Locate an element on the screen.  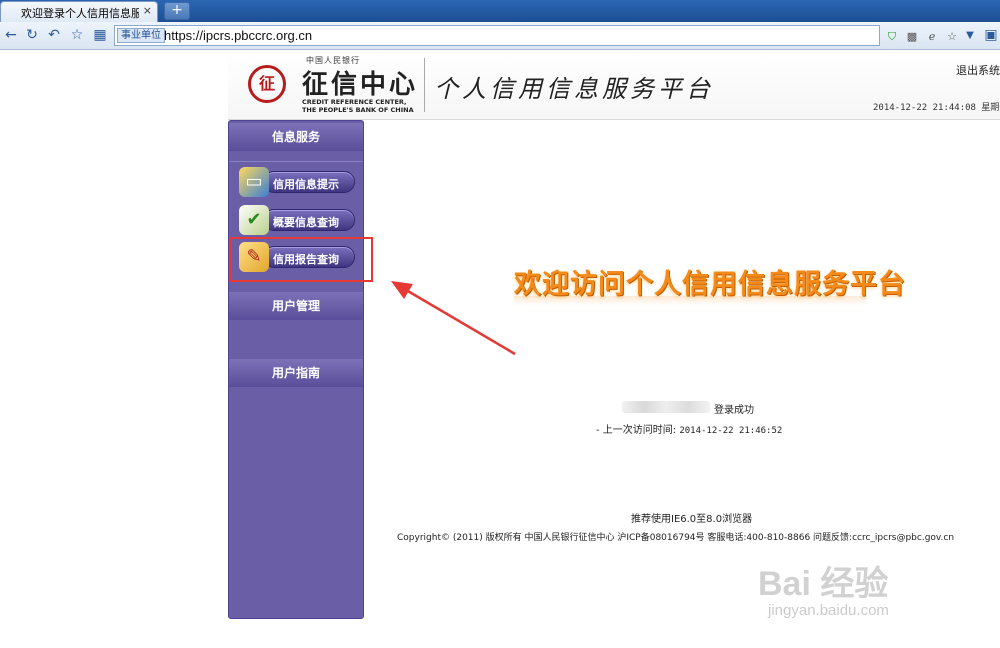
security-shield-icon: ⛉ is located at coordinates (892, 37).